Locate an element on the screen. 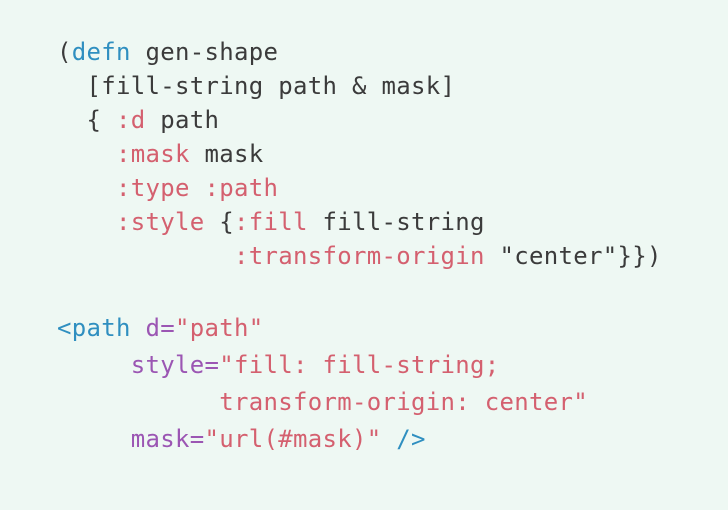  code-line: mask="url(#mask)" /> is located at coordinates (322, 439).